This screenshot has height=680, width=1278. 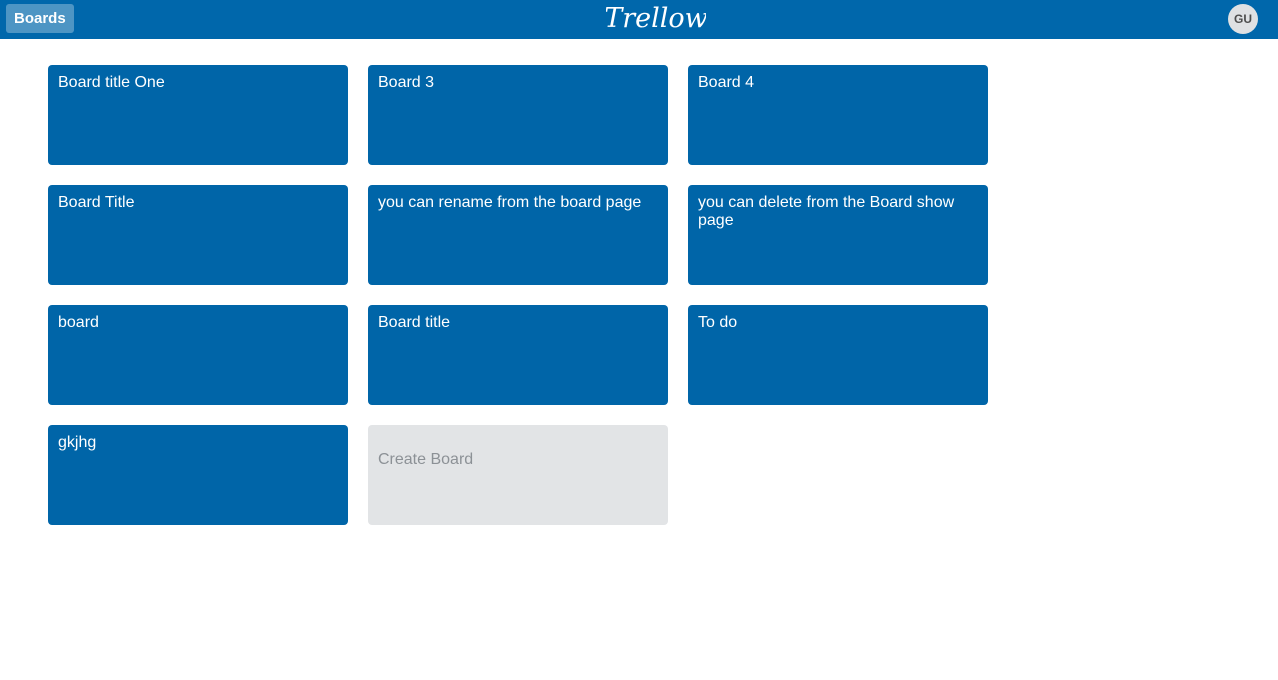 What do you see at coordinates (1243, 19) in the screenshot?
I see `user-avatar: GU` at bounding box center [1243, 19].